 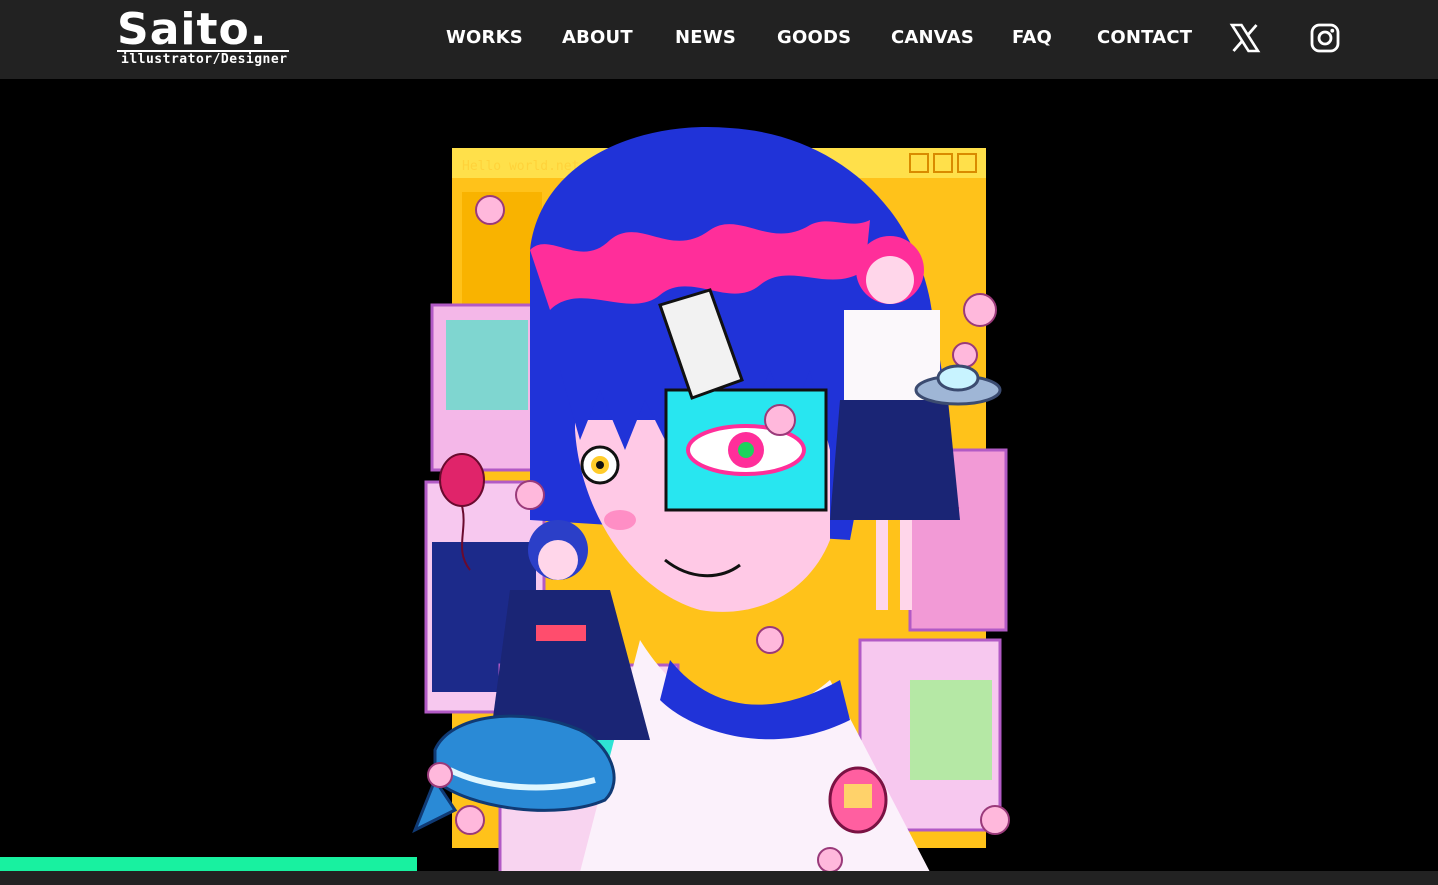 What do you see at coordinates (1032, 38) in the screenshot?
I see `nav-item-faq: FAQ` at bounding box center [1032, 38].